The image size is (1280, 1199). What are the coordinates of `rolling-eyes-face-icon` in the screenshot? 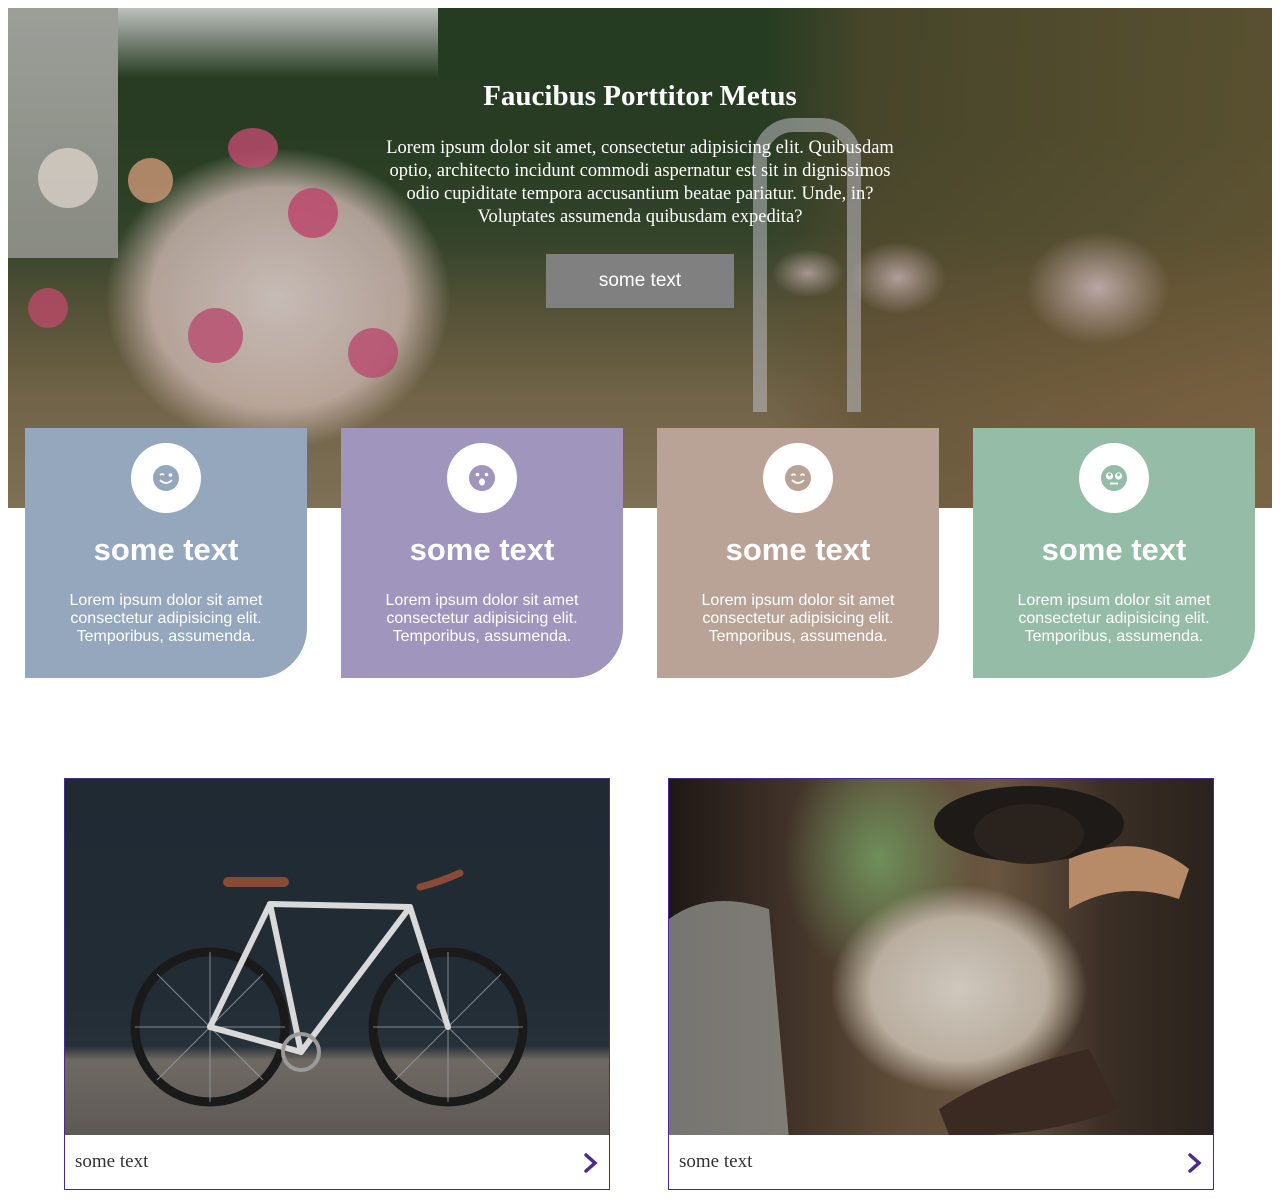 It's located at (1114, 478).